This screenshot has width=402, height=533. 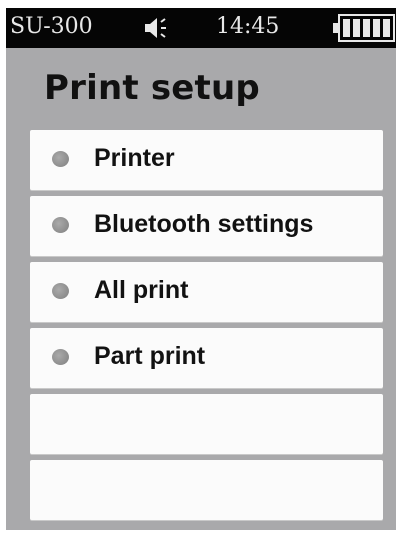 I want to click on menu-item-part-print: Part print, so click(x=206, y=358).